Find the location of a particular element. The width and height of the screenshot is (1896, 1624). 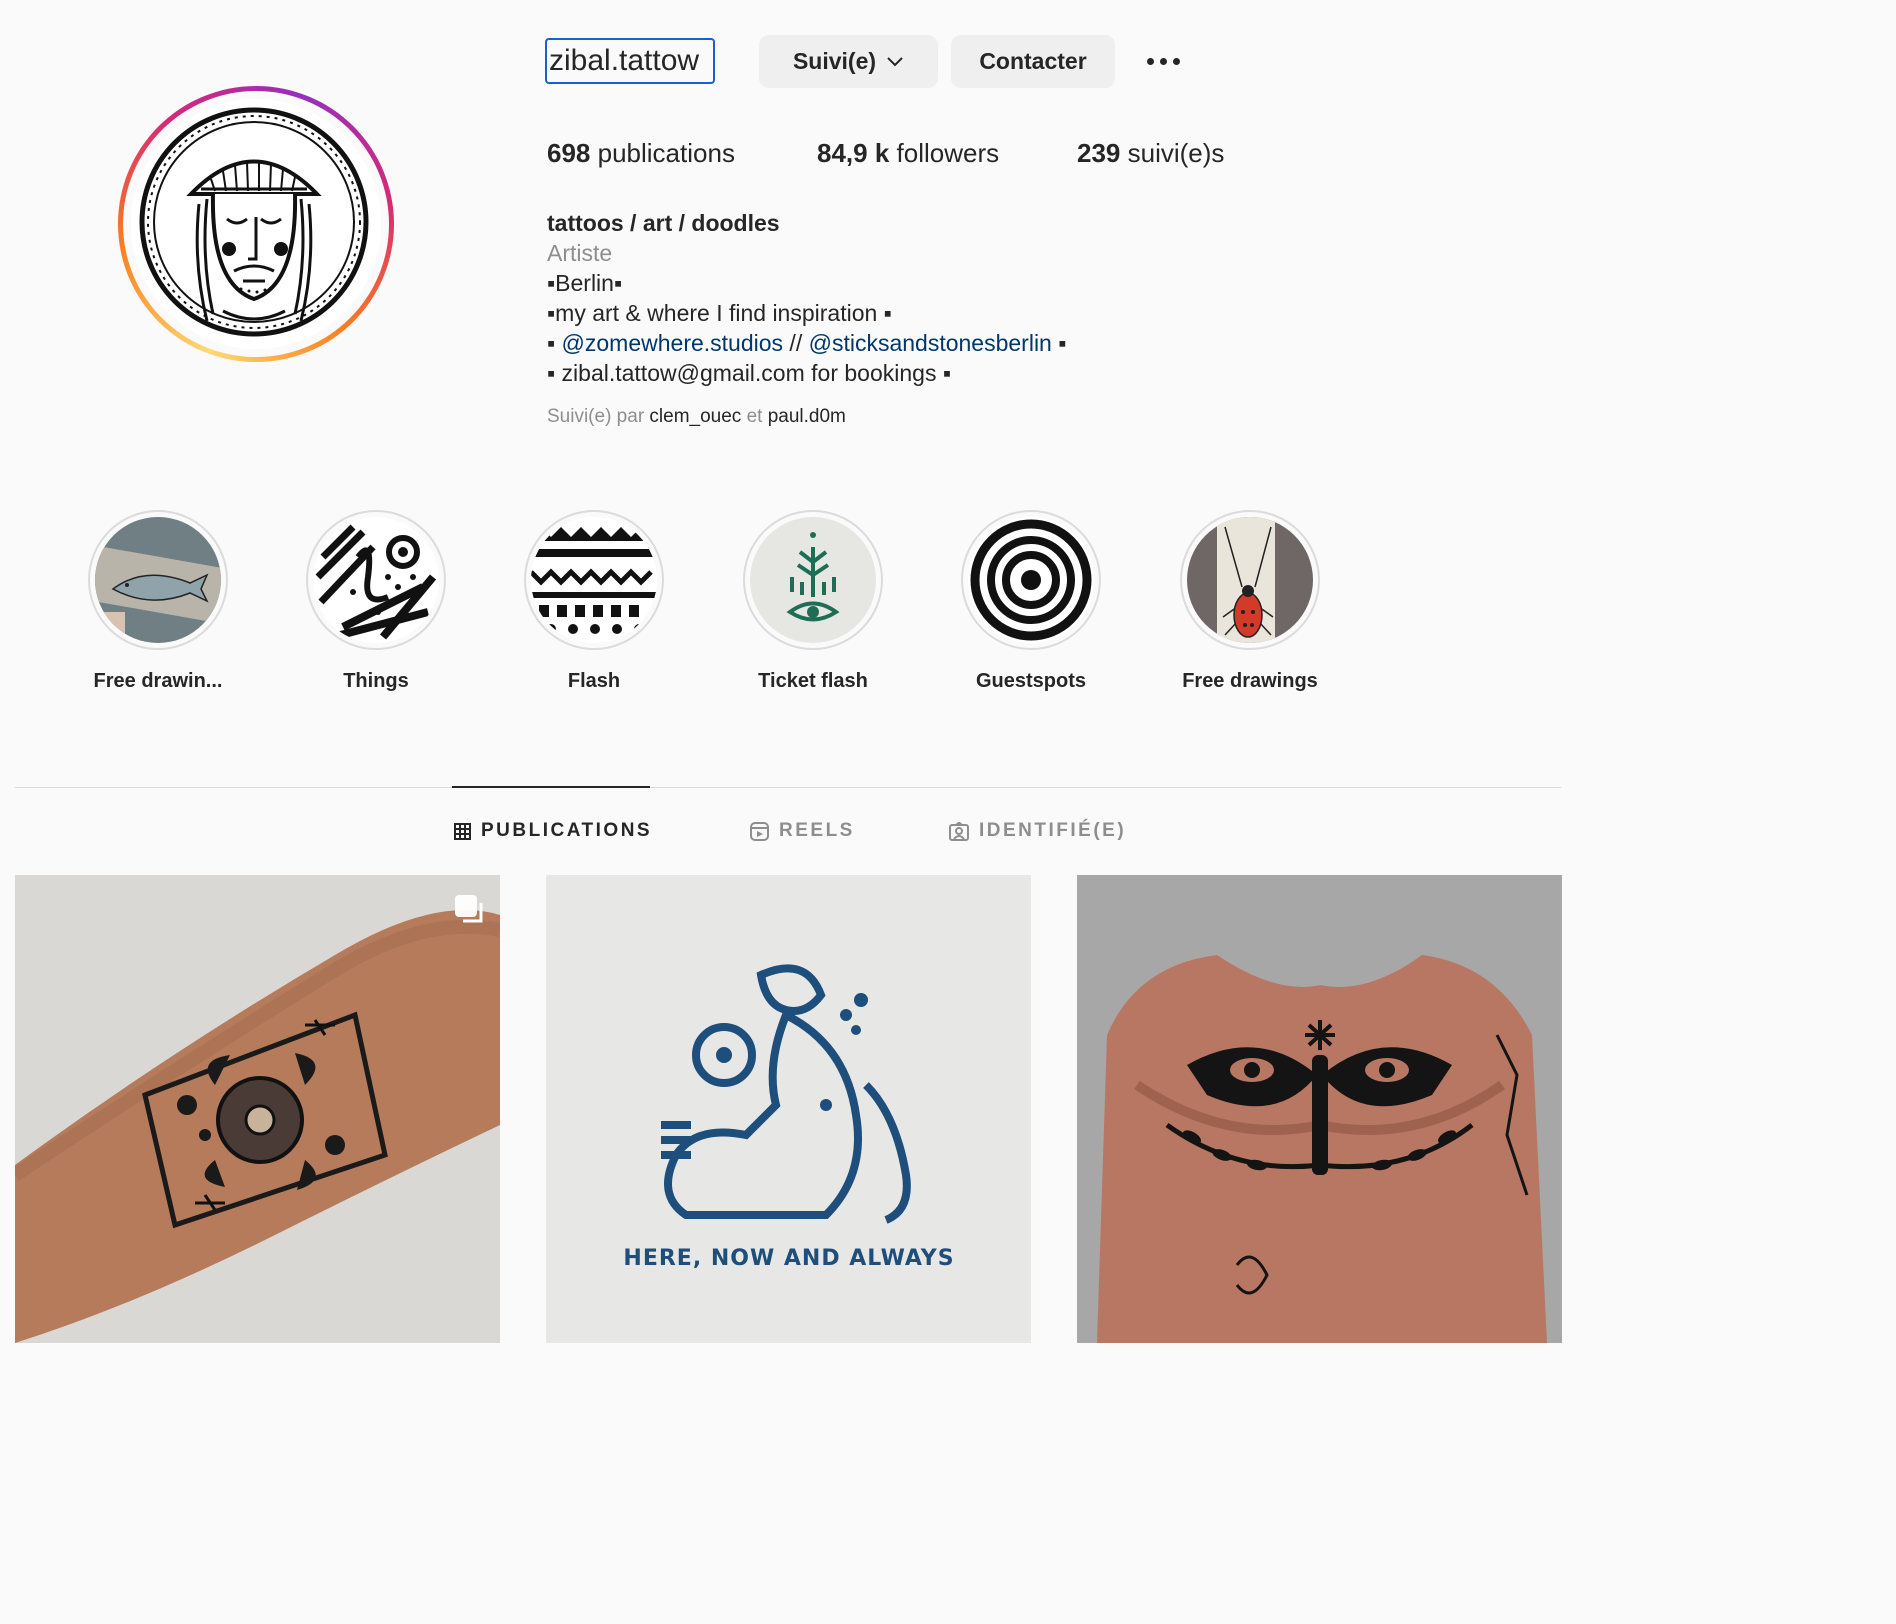

bio-line-description: ▪my art & where I find inspiration ▪ is located at coordinates (719, 313).